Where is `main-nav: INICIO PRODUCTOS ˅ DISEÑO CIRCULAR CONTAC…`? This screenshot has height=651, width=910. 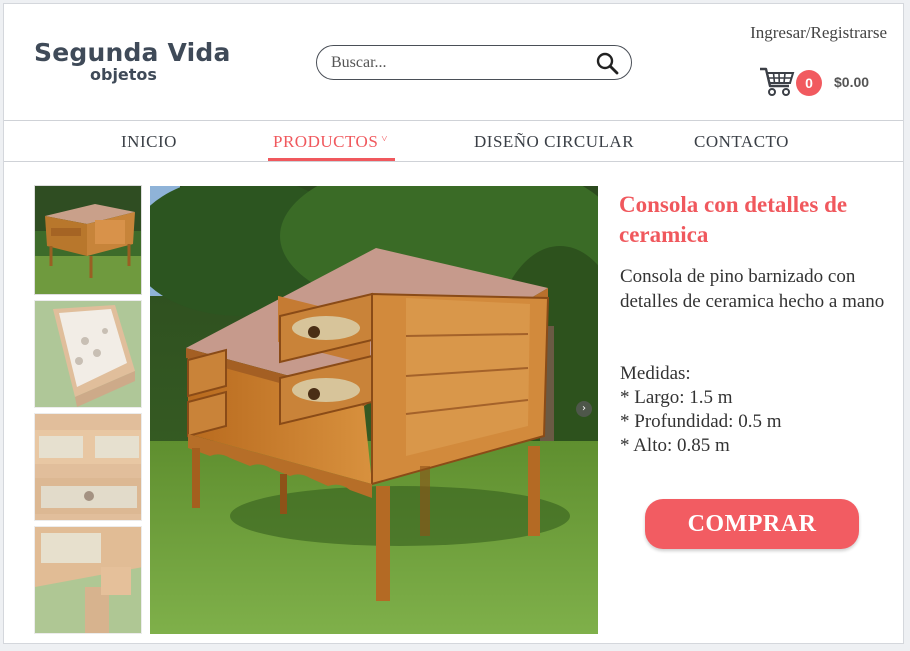
main-nav: INICIO PRODUCTOS ˅ DISEÑO CIRCULAR CONTAC… is located at coordinates (453, 142).